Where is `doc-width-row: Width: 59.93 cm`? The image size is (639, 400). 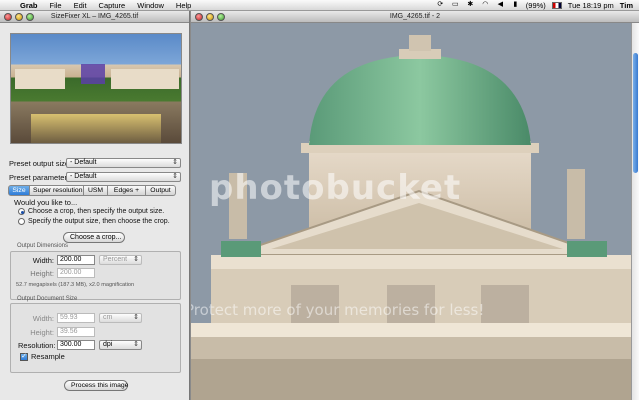 doc-width-row: Width: 59.93 cm is located at coordinates (80, 318).